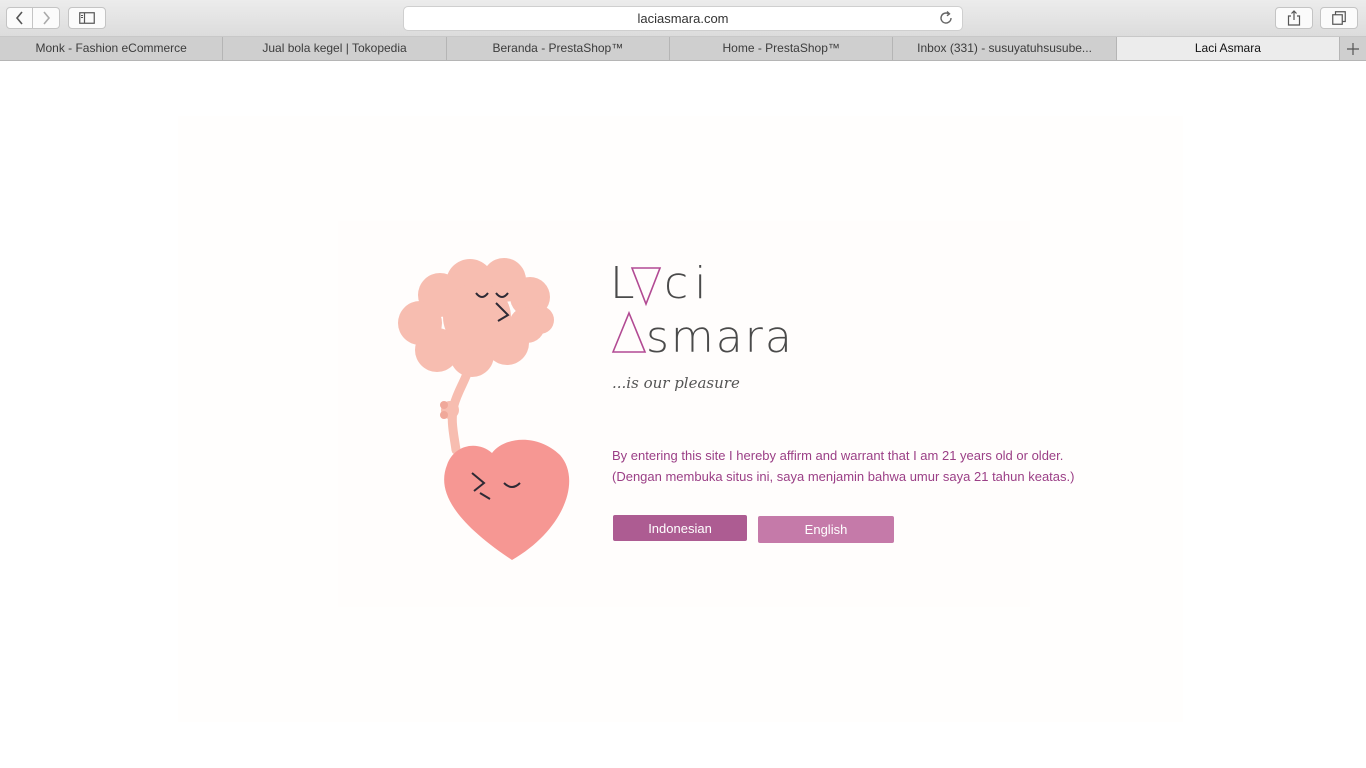 This screenshot has height=768, width=1366. Describe the element at coordinates (782, 48) in the screenshot. I see `tab-home-prestashop: Home - PrestaShop™` at that location.